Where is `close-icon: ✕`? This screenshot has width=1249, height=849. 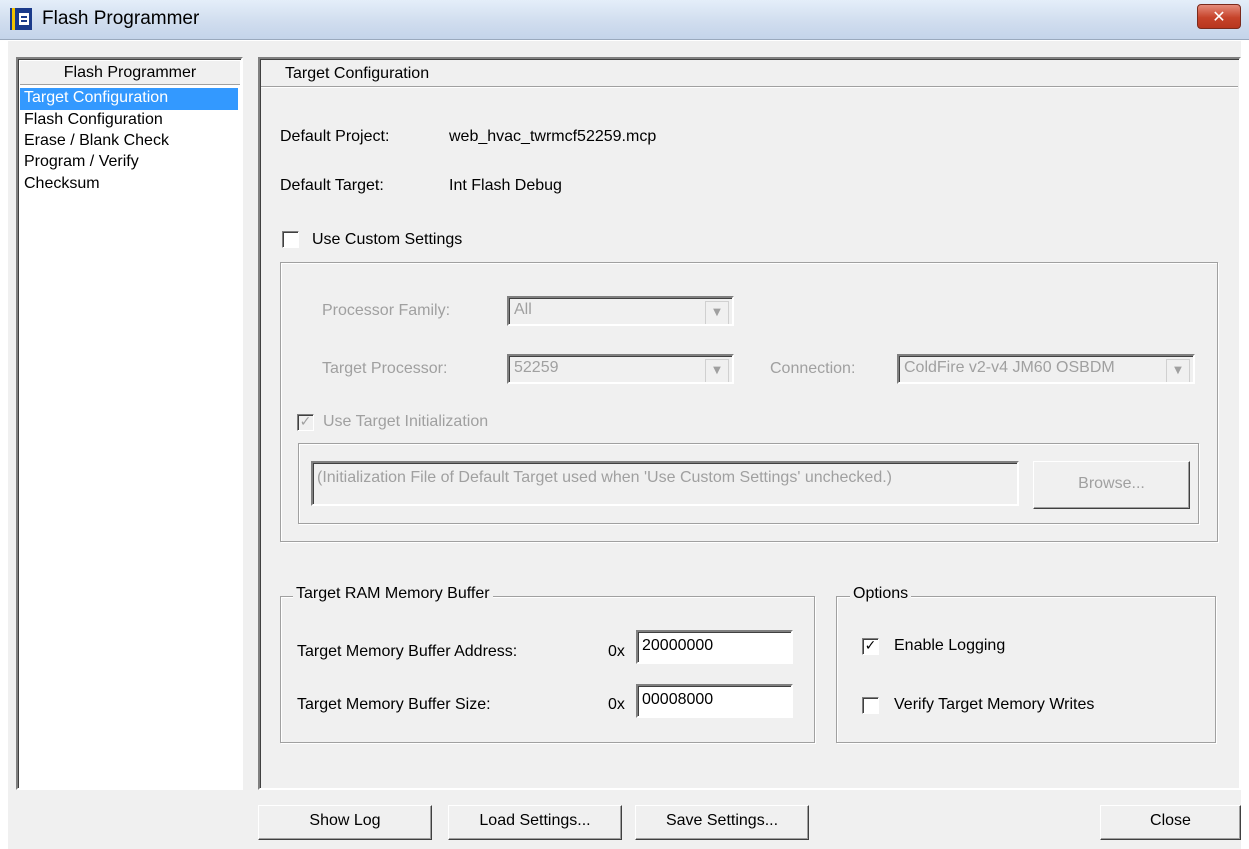 close-icon: ✕ is located at coordinates (1219, 16).